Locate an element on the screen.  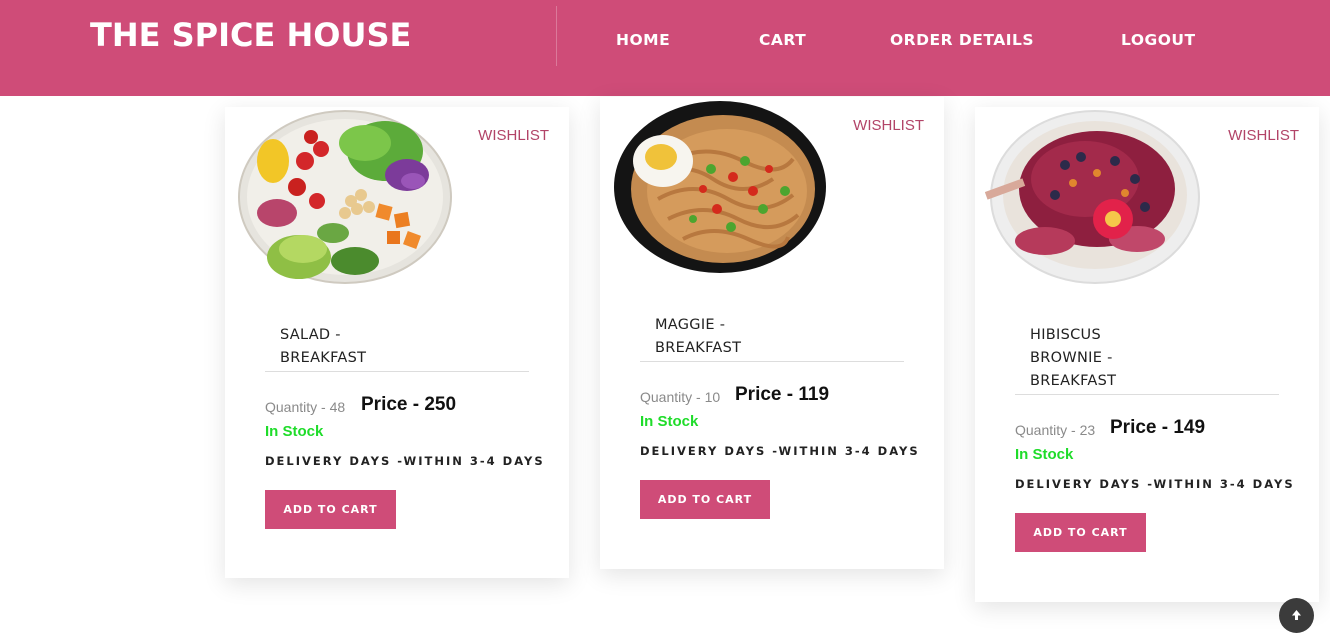
product-name: HIBISCUS BROWNIE - BREAKFAST is located at coordinates (1147, 359).